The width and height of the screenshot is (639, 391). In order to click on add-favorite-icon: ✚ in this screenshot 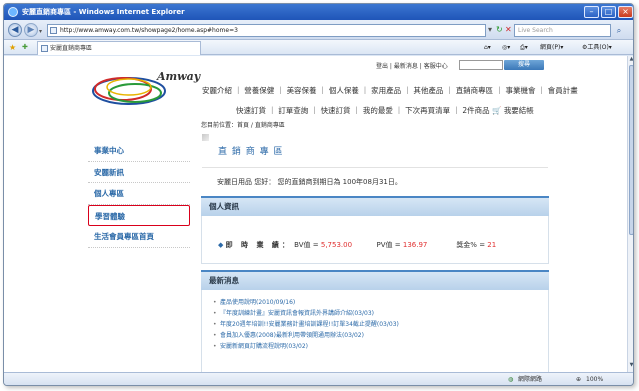, I will do `click(25, 47)`.